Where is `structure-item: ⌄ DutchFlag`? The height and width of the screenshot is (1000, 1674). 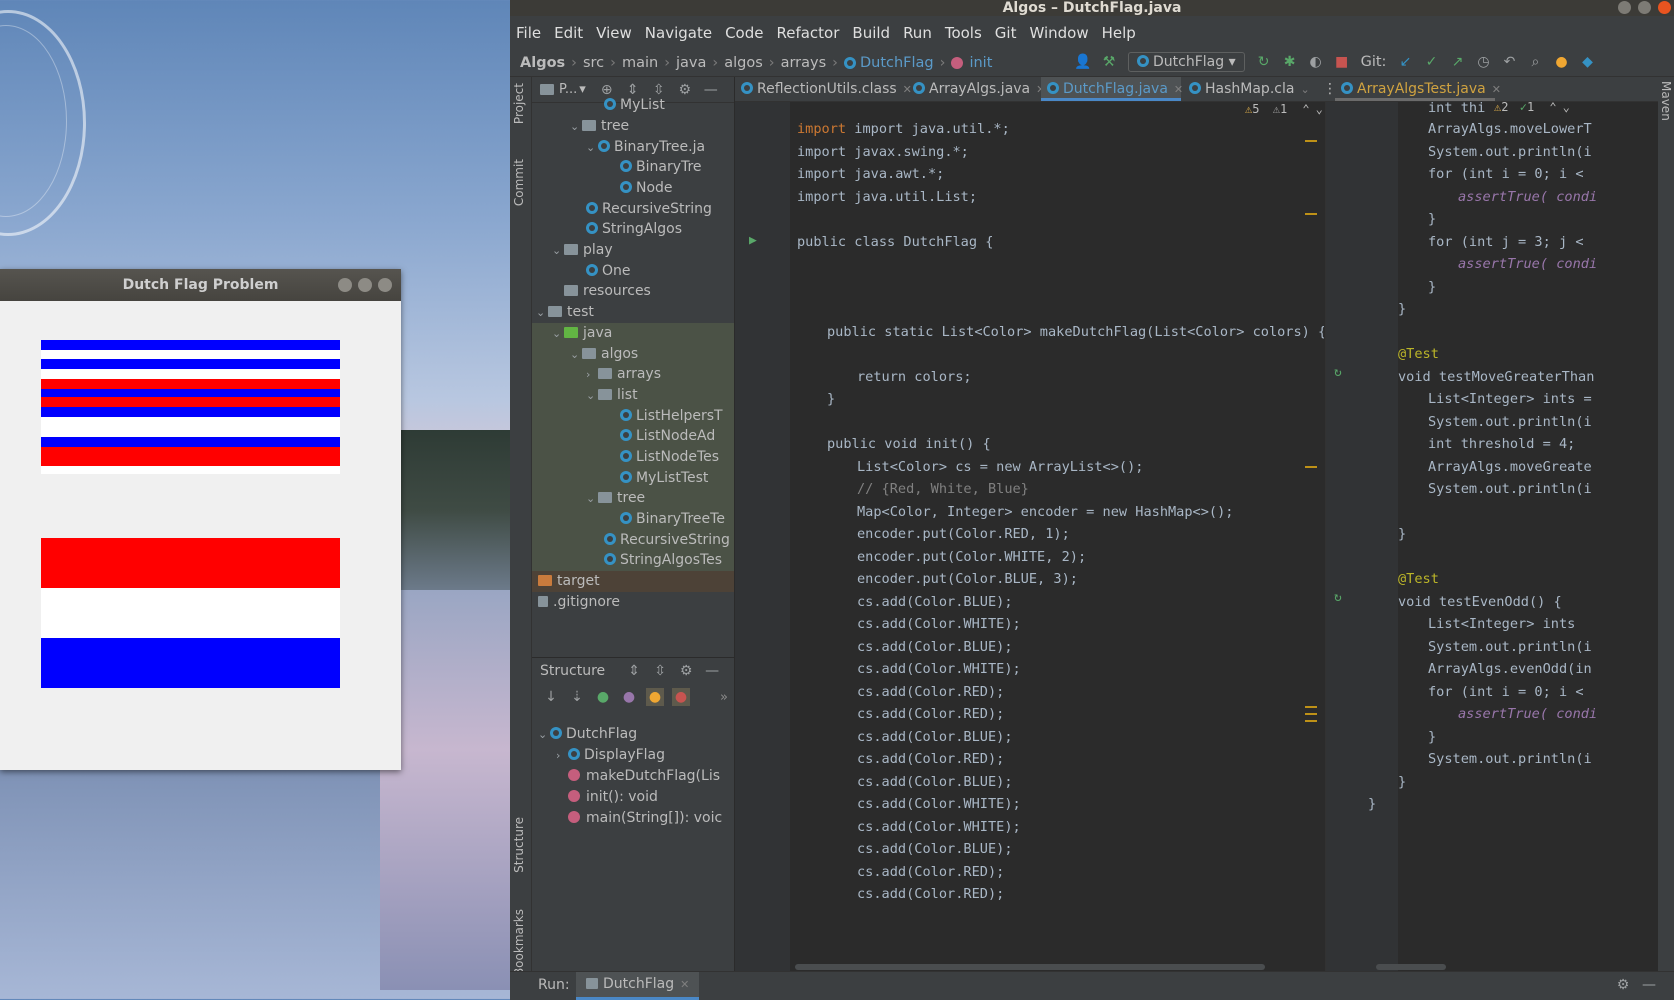
structure-item: ⌄ DutchFlag is located at coordinates (587, 734).